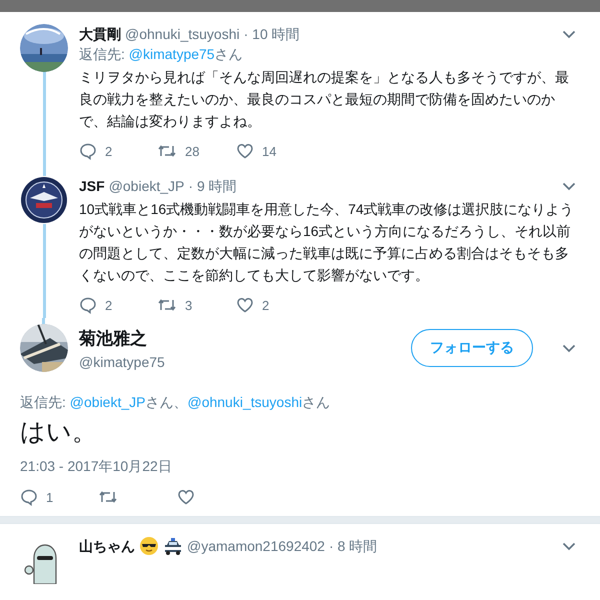 This screenshot has width=600, height=600. What do you see at coordinates (239, 338) in the screenshot?
I see `user-name: 菊池雅之` at bounding box center [239, 338].